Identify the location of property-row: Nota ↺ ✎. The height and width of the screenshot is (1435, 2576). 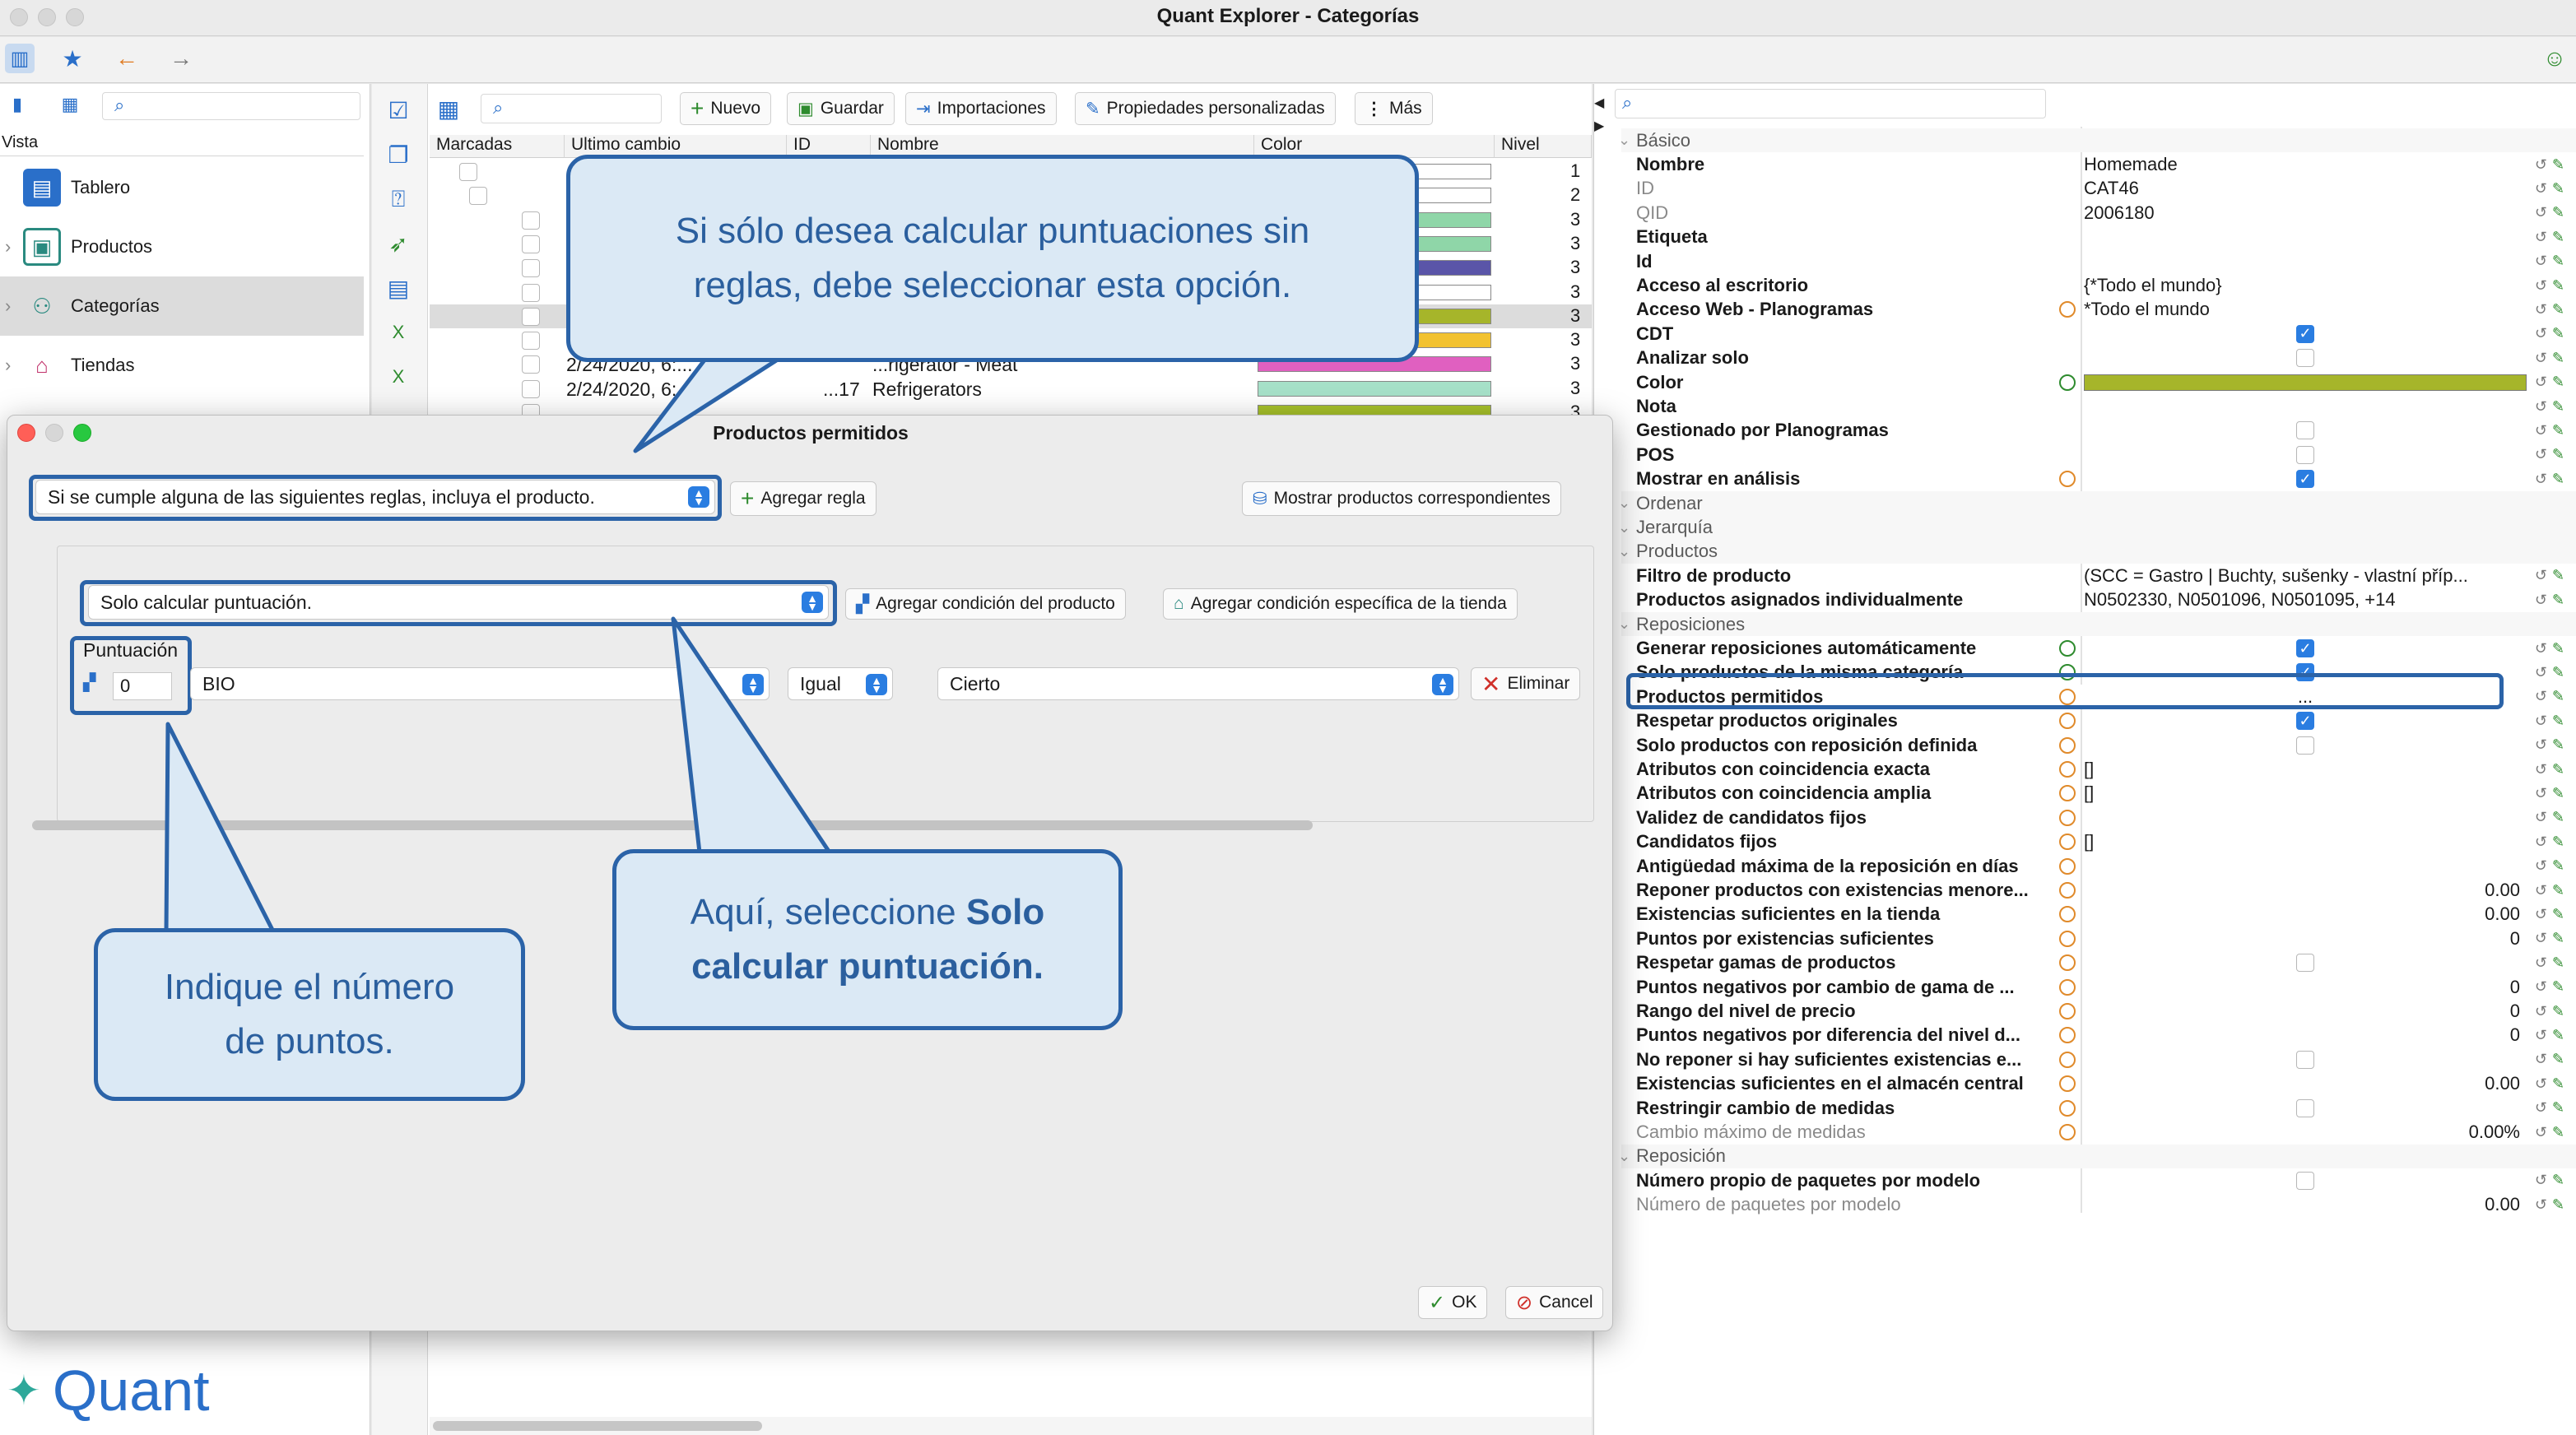
(2098, 406).